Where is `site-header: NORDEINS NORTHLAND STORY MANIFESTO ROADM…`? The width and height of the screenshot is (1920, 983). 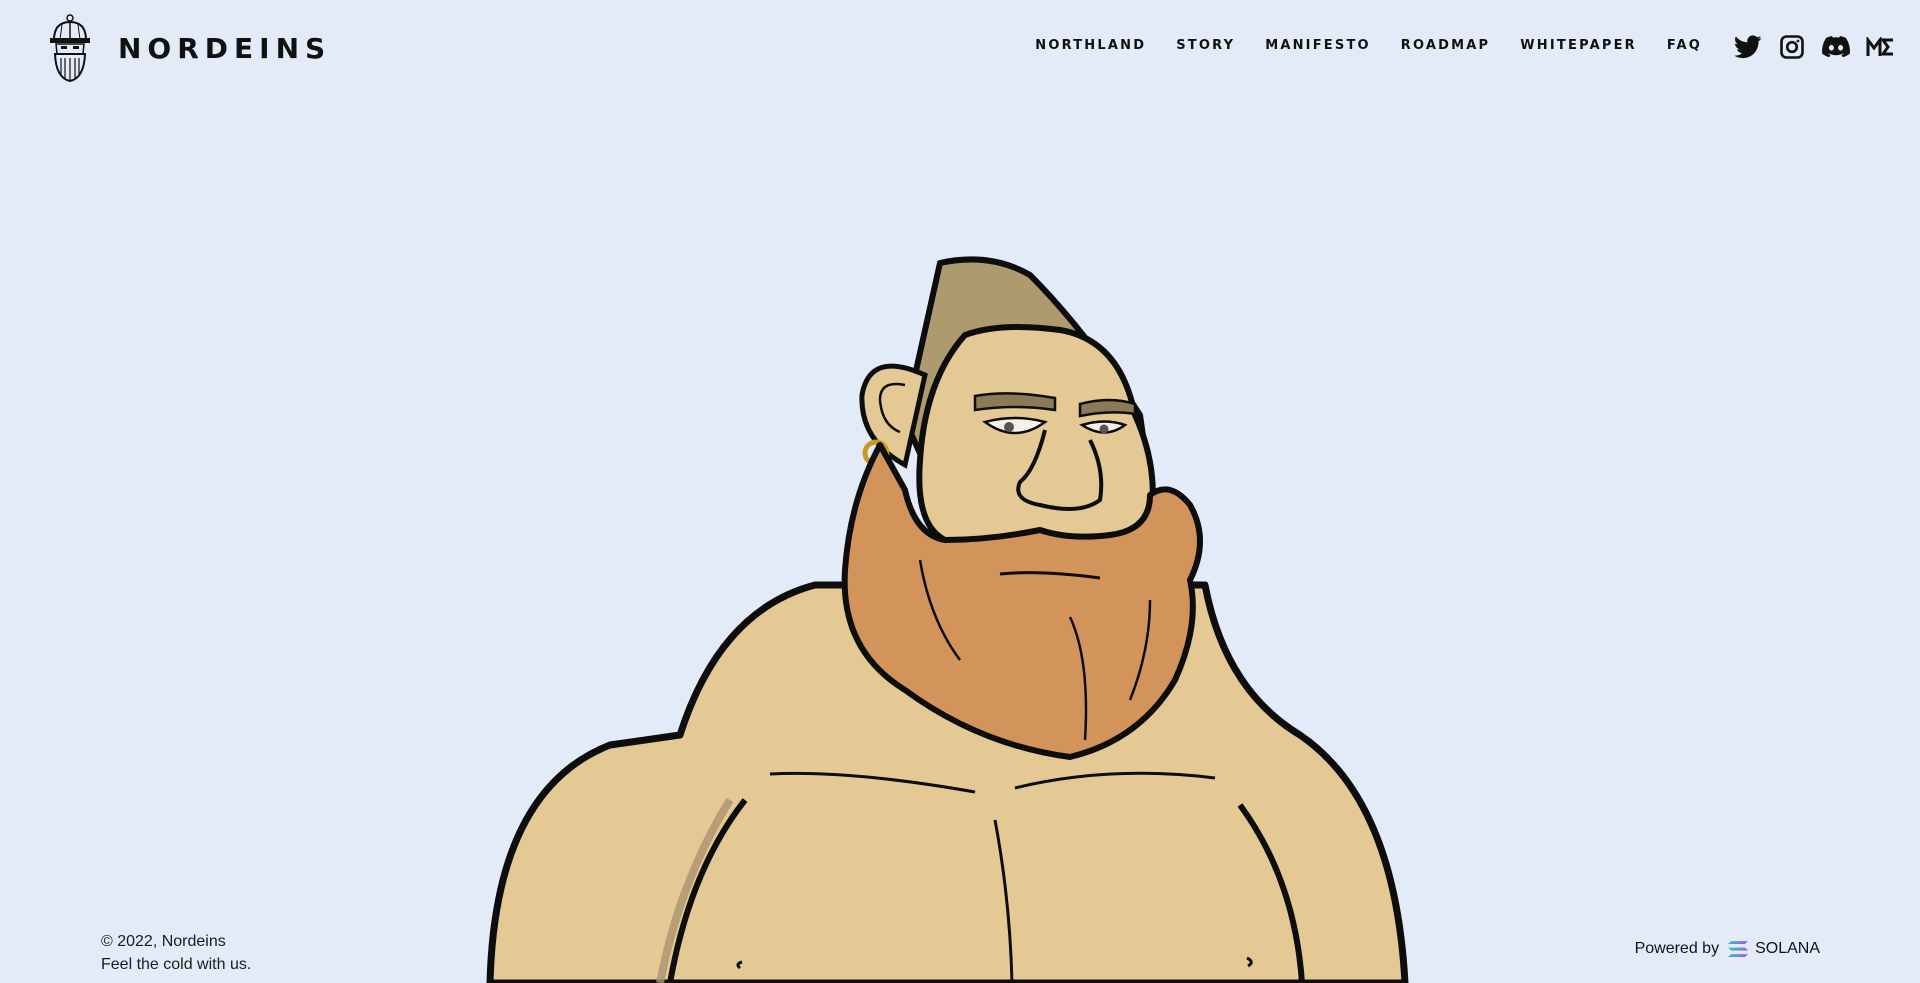
site-header: NORDEINS NORTHLAND STORY MANIFESTO ROADM… is located at coordinates (960, 48).